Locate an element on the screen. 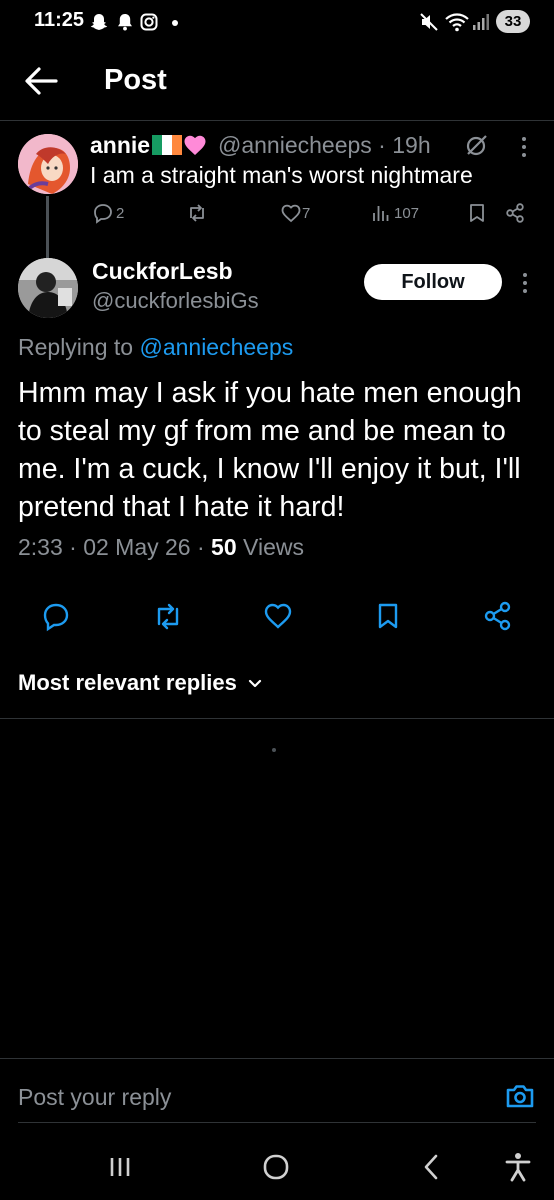 The width and height of the screenshot is (554, 1200). retweet-button is located at coordinates (168, 616).